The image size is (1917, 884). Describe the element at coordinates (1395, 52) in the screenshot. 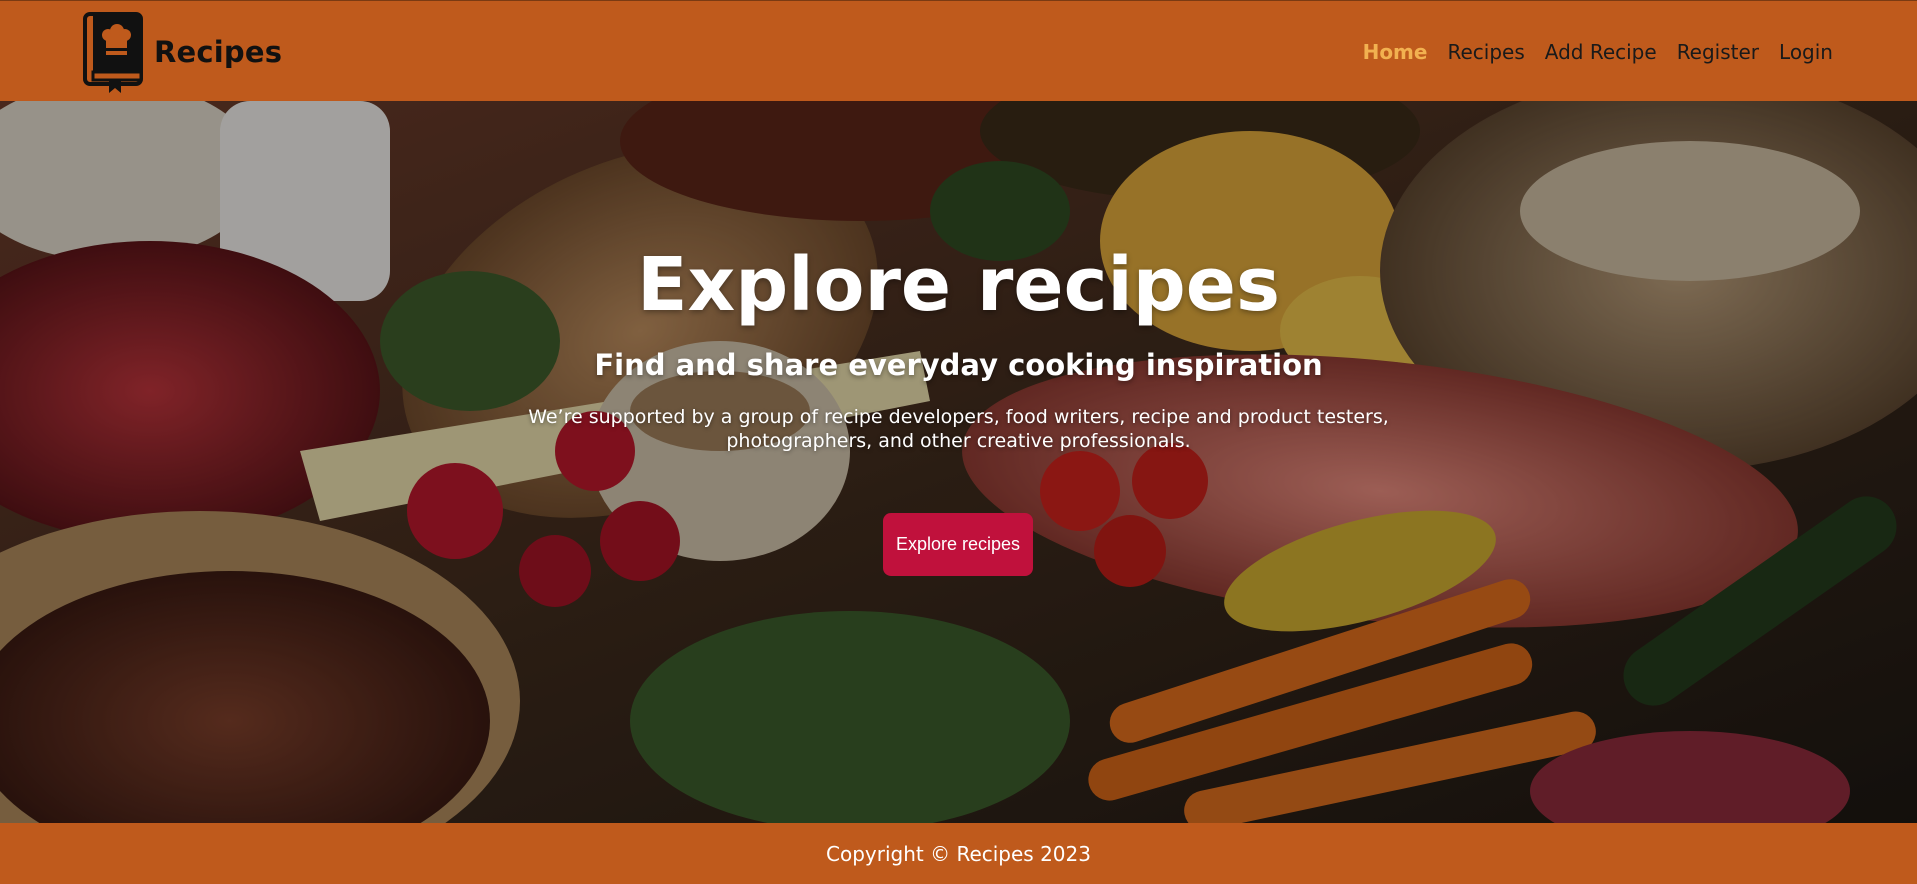

I see `nav-home: Home` at that location.